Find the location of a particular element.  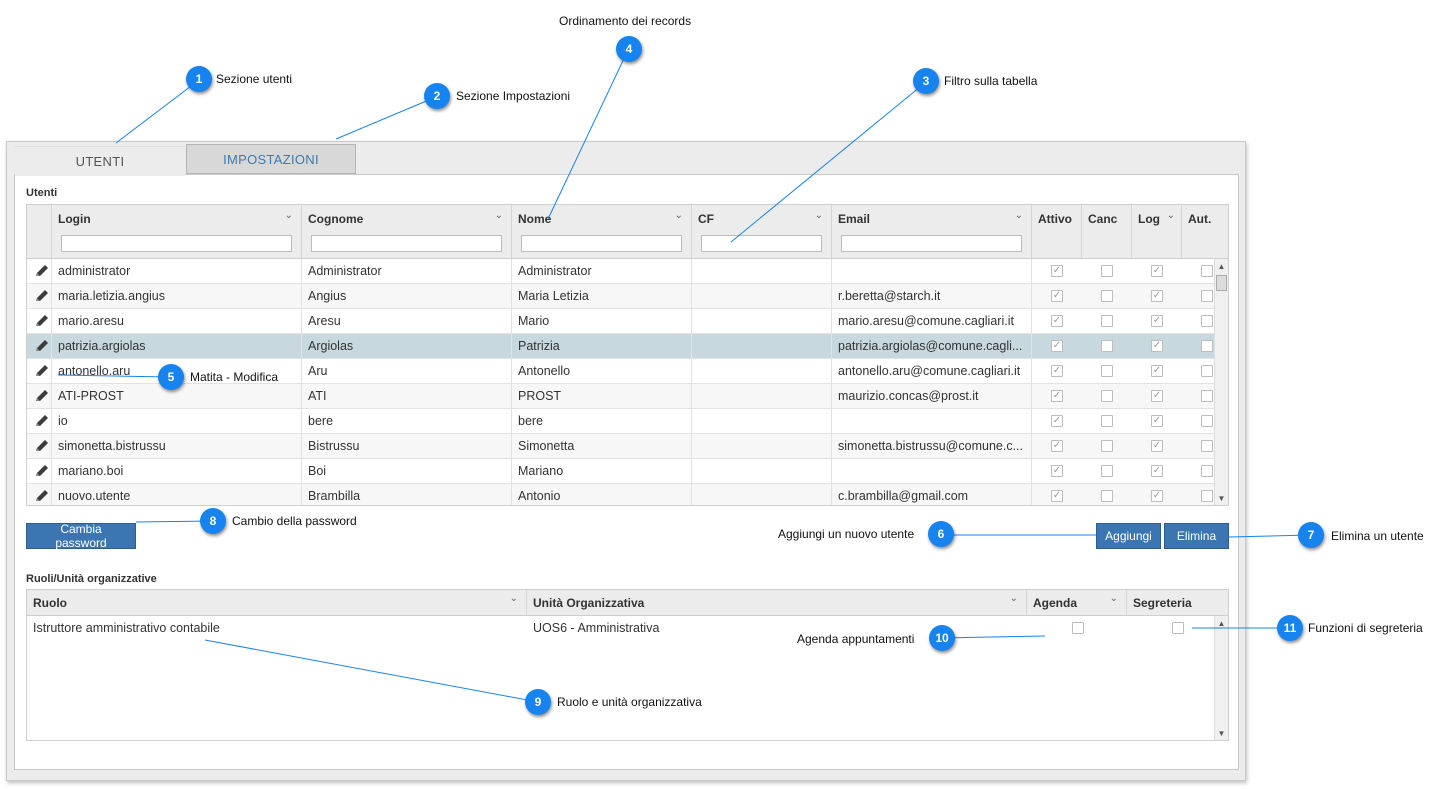

col-login: Login ⌄ is located at coordinates (177, 231).